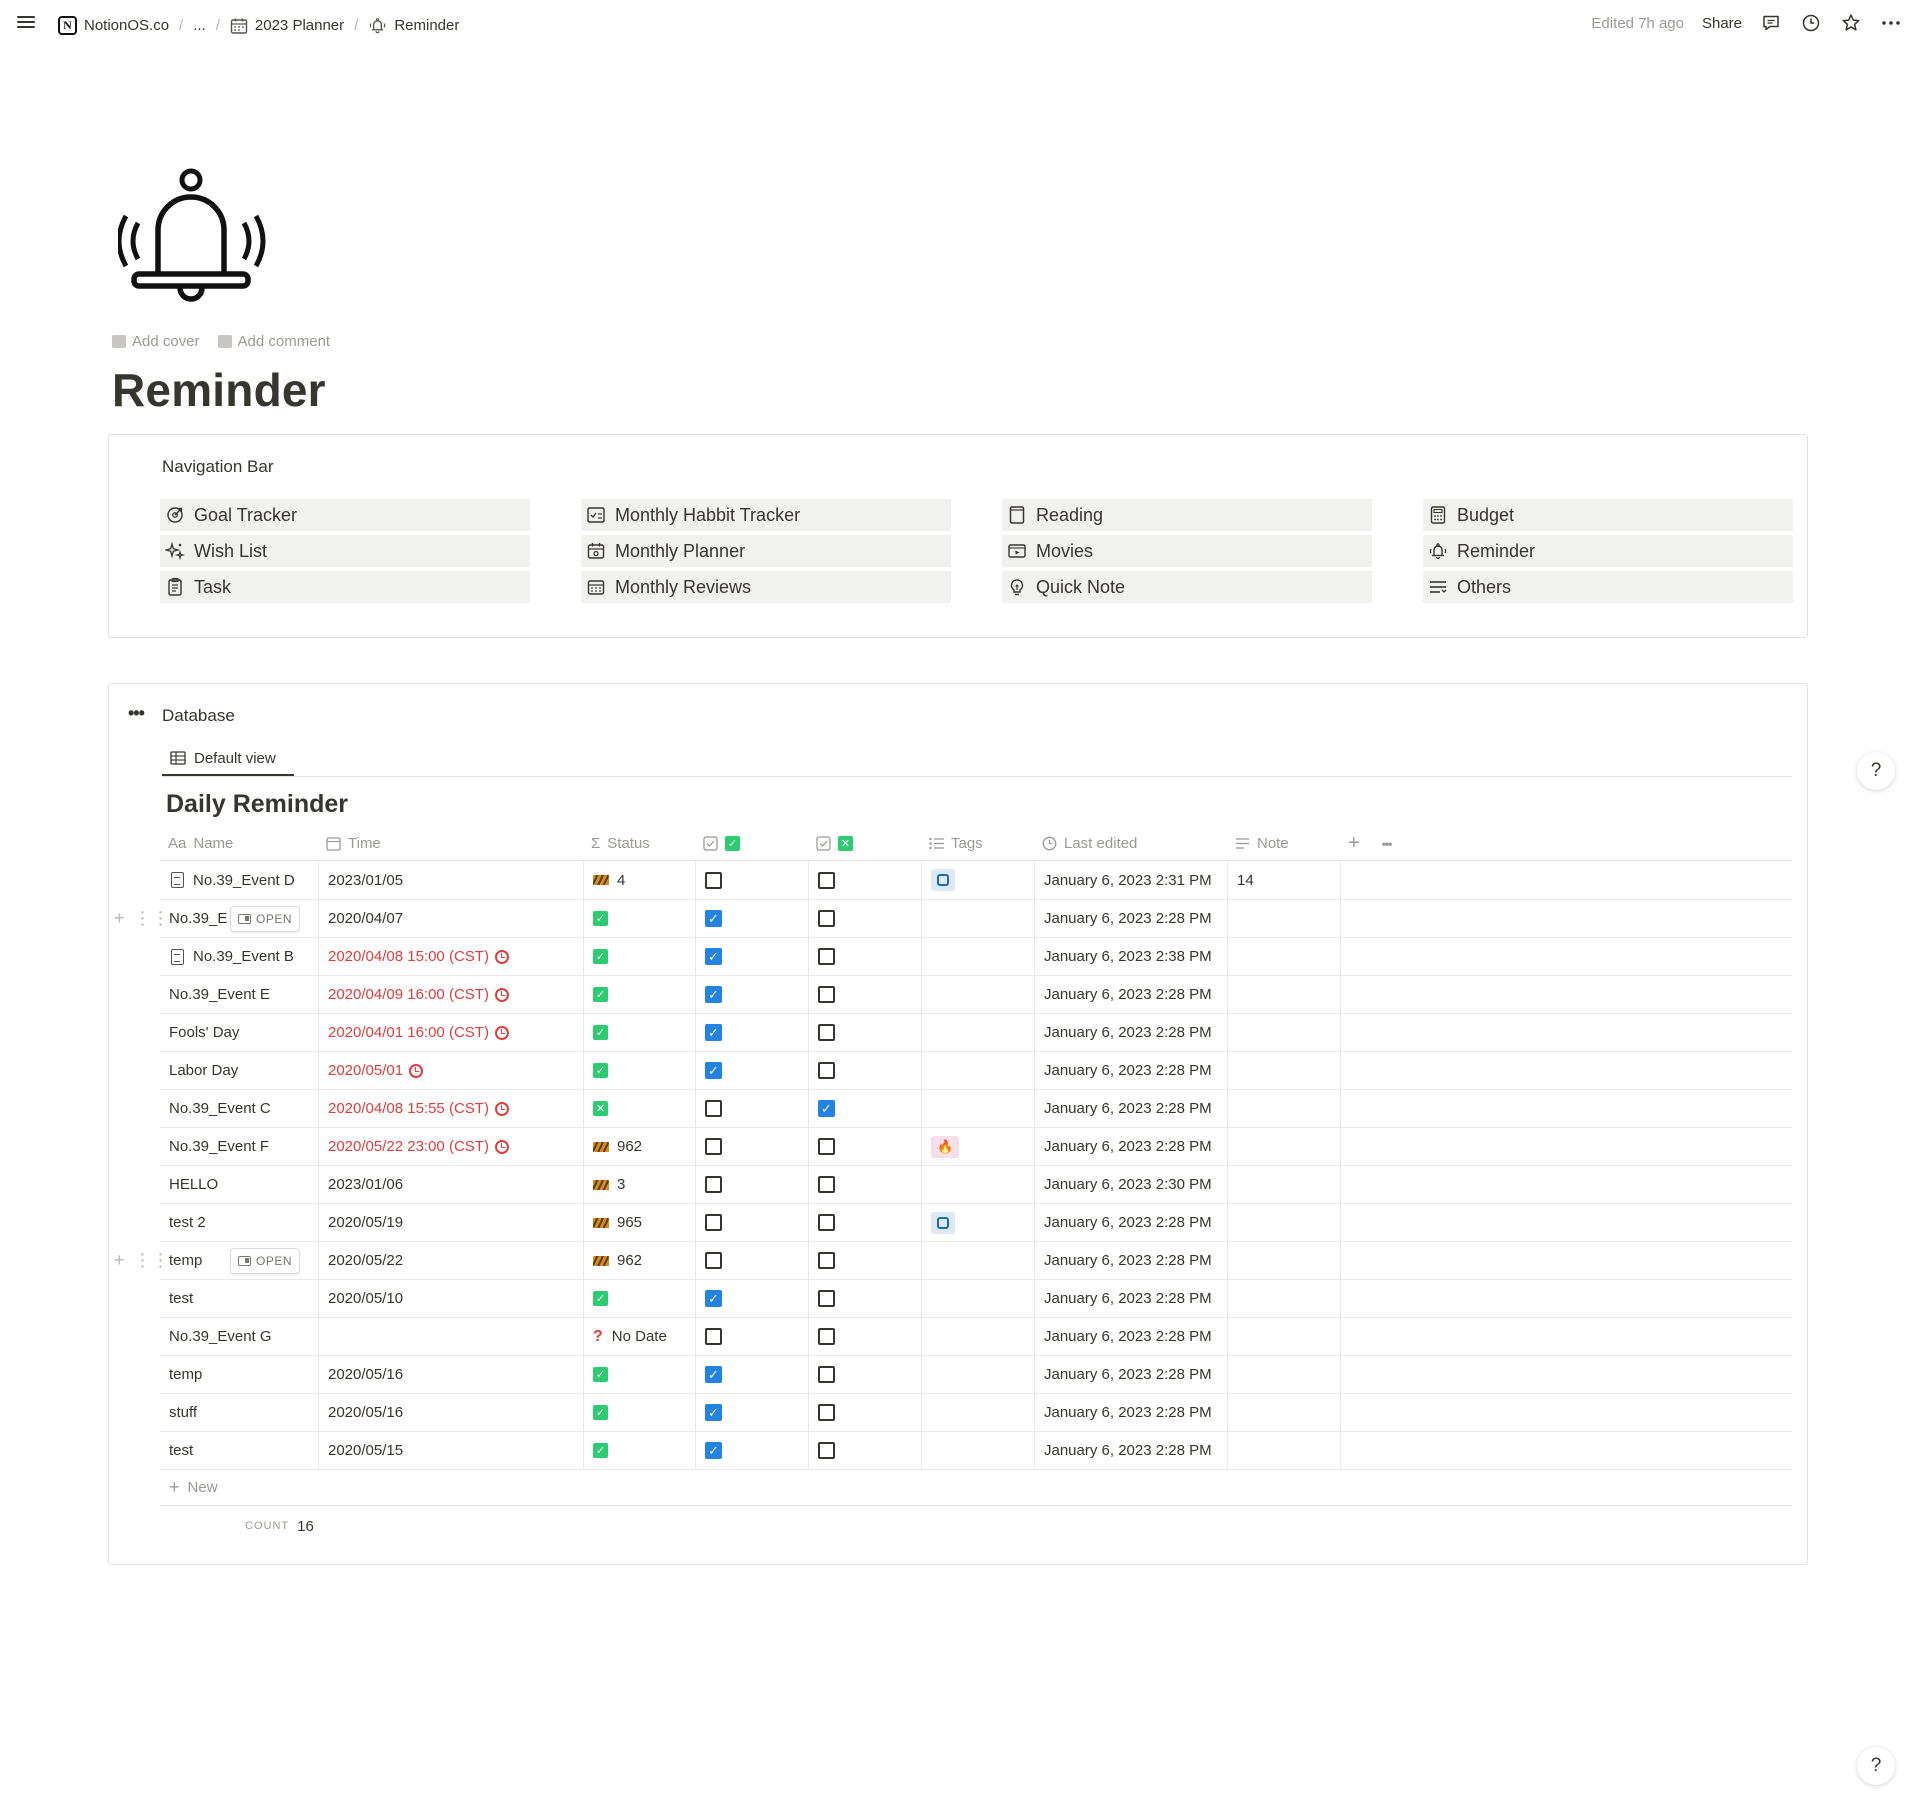  Describe the element at coordinates (864, 843) in the screenshot. I see `column-header-cancelled: ✕` at that location.